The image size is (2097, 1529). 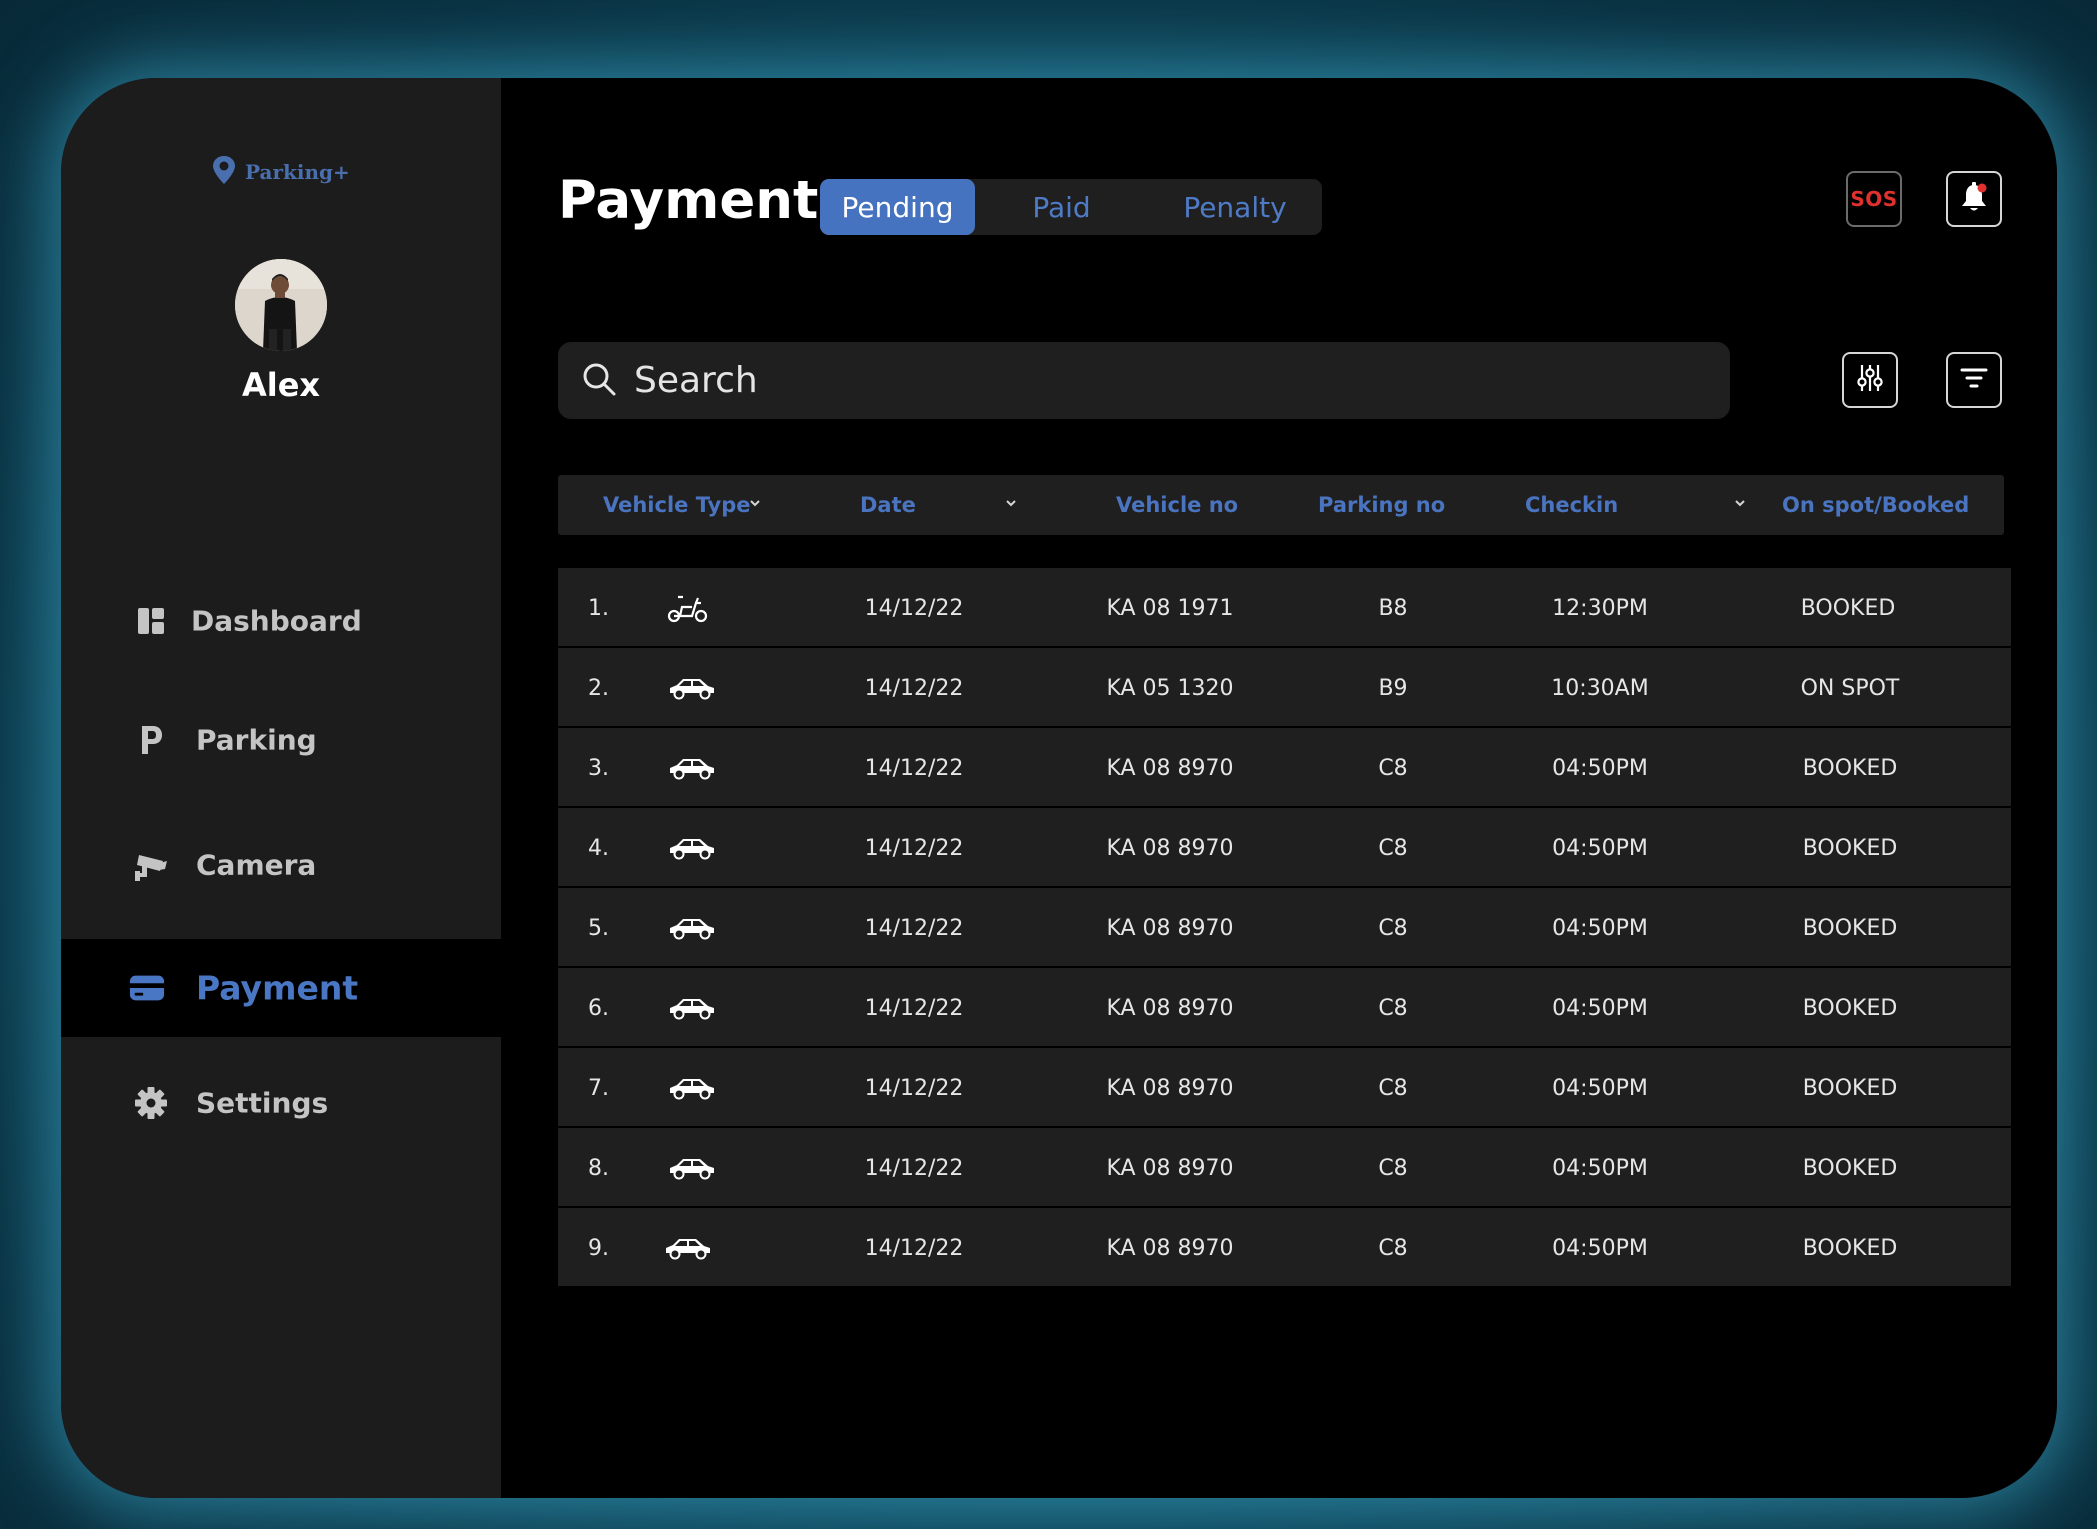 I want to click on table-row: 3. 14/12/22 KA 08 8970 C8 04:50PM BOOKED, so click(x=1284, y=768).